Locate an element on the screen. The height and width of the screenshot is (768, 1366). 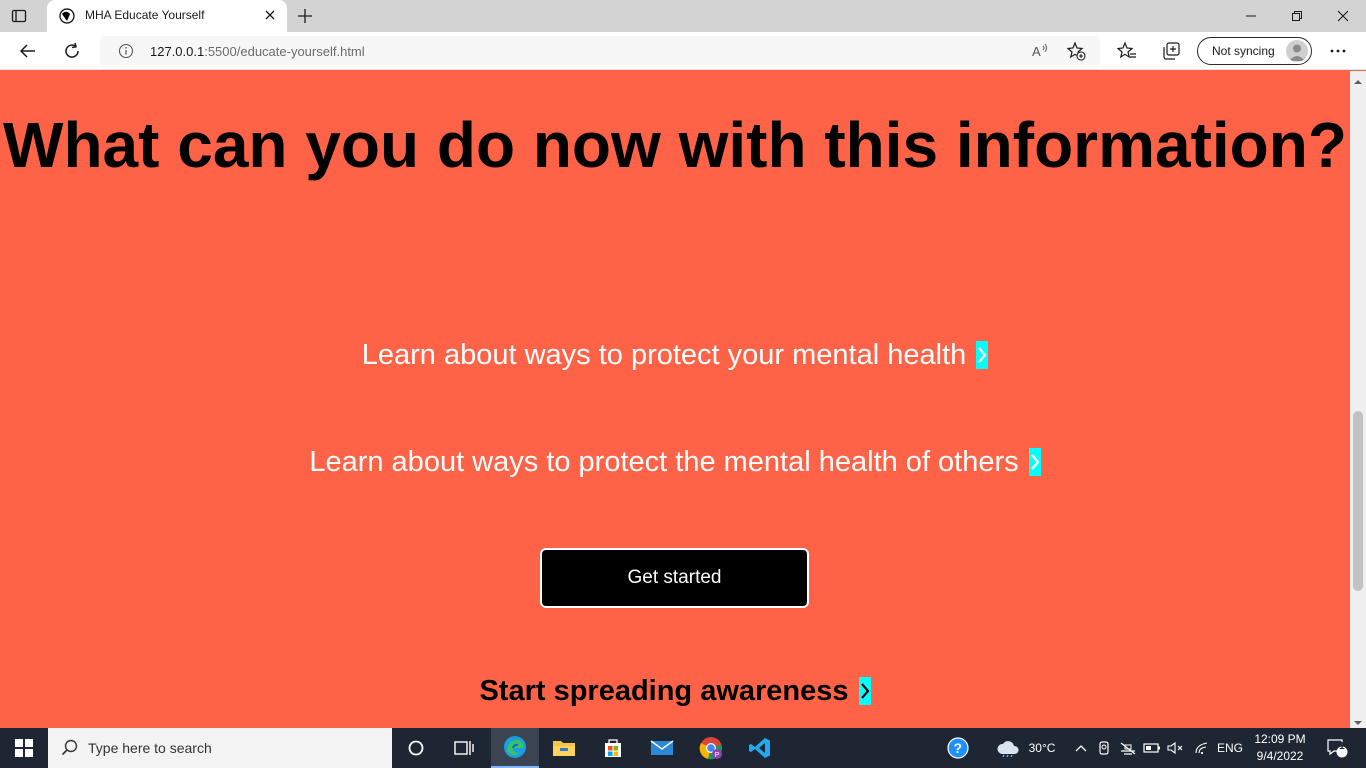
battery-icon is located at coordinates (1152, 748).